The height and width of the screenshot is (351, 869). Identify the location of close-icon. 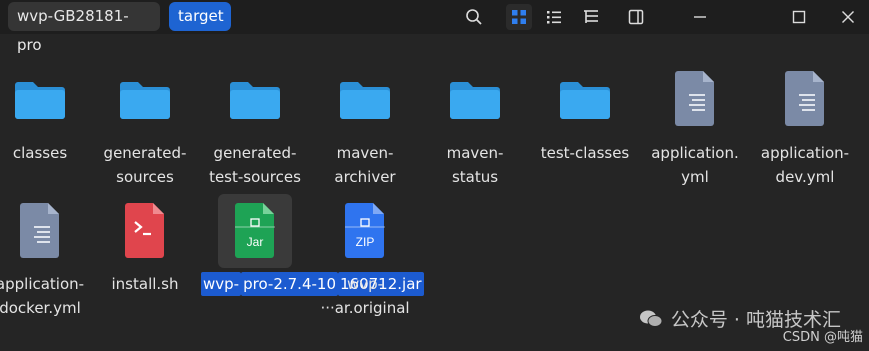
(848, 17).